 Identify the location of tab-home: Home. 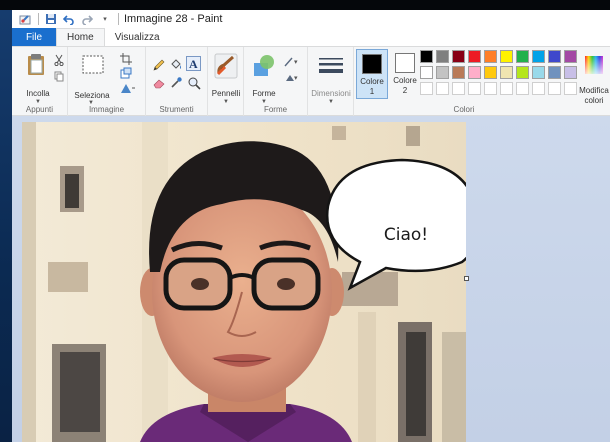
(80, 37).